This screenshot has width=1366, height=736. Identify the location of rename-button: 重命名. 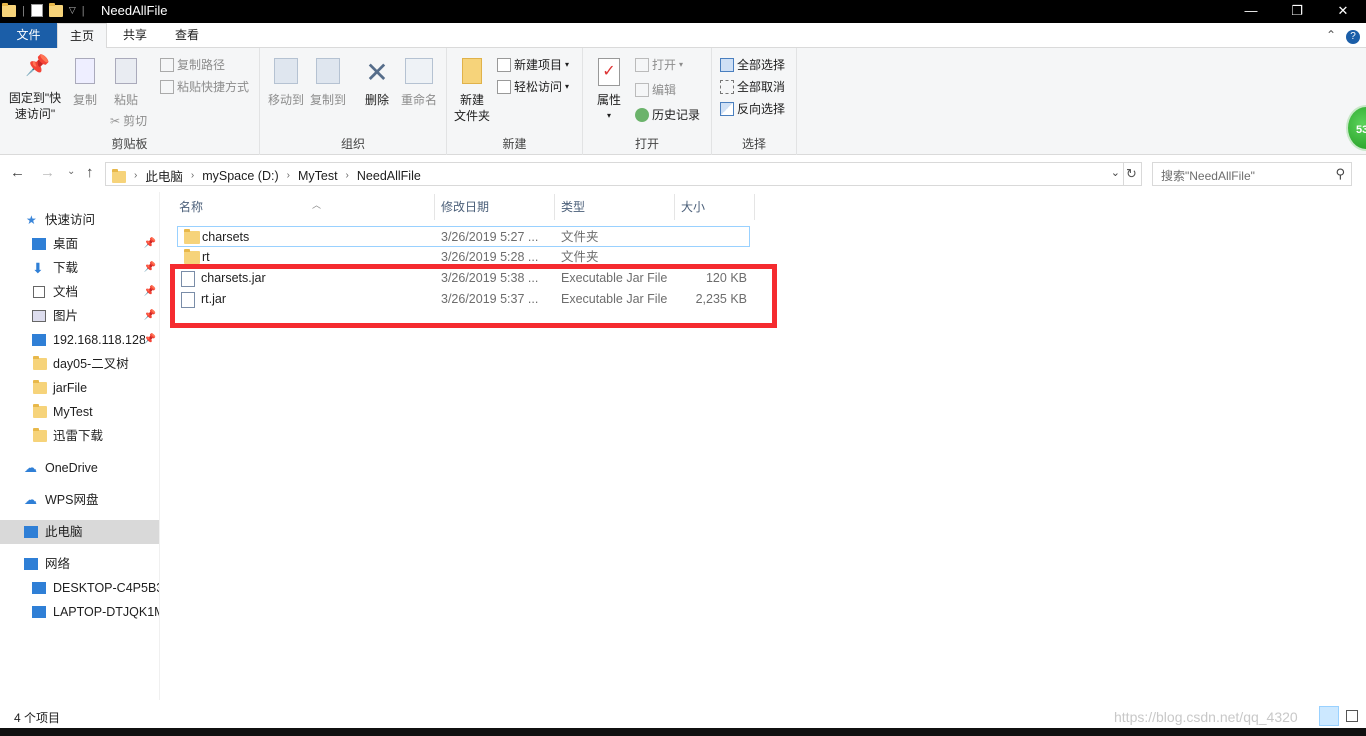
(419, 83).